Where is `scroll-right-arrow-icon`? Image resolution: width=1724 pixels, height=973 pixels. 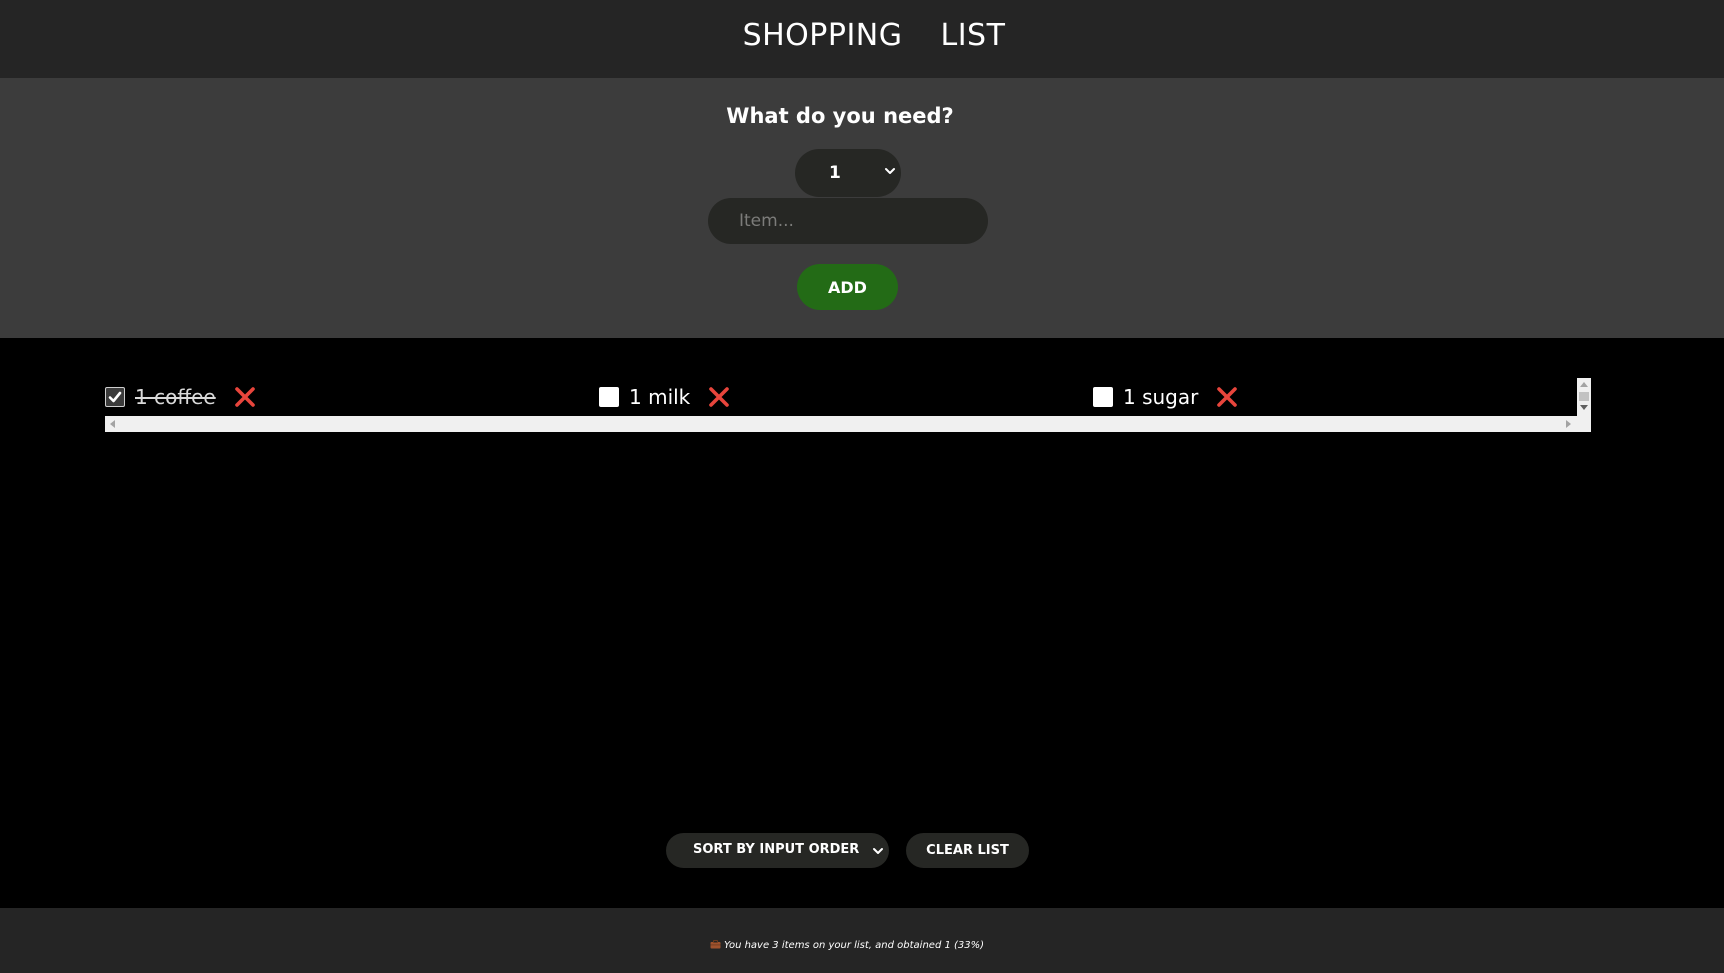
scroll-right-arrow-icon is located at coordinates (1568, 424).